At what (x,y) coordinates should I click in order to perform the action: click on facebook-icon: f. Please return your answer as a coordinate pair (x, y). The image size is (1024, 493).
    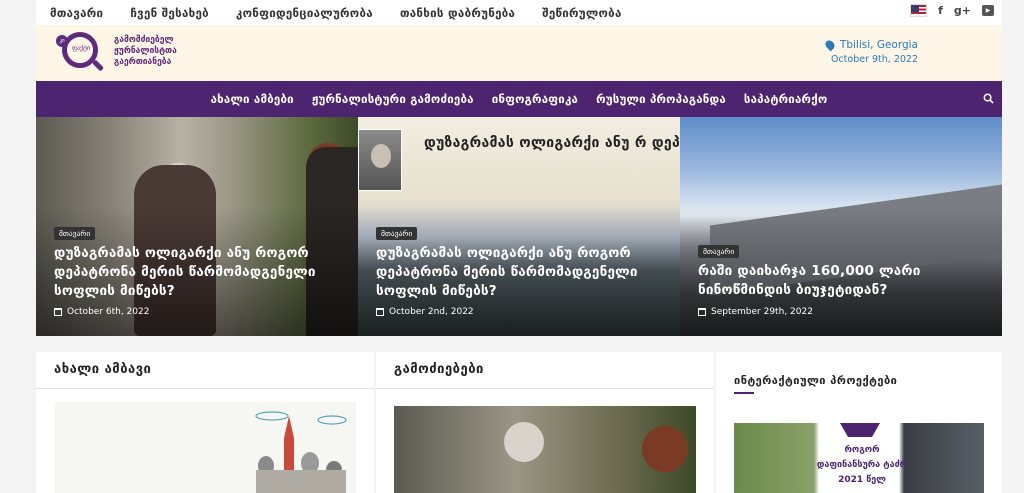
    Looking at the image, I should click on (940, 10).